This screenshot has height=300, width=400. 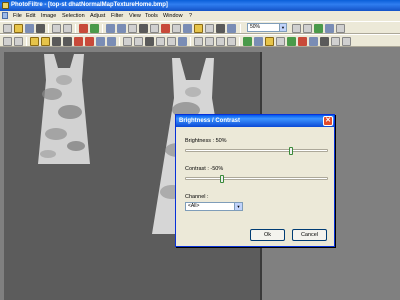 I want to click on effects-icon, so click(x=231, y=28).